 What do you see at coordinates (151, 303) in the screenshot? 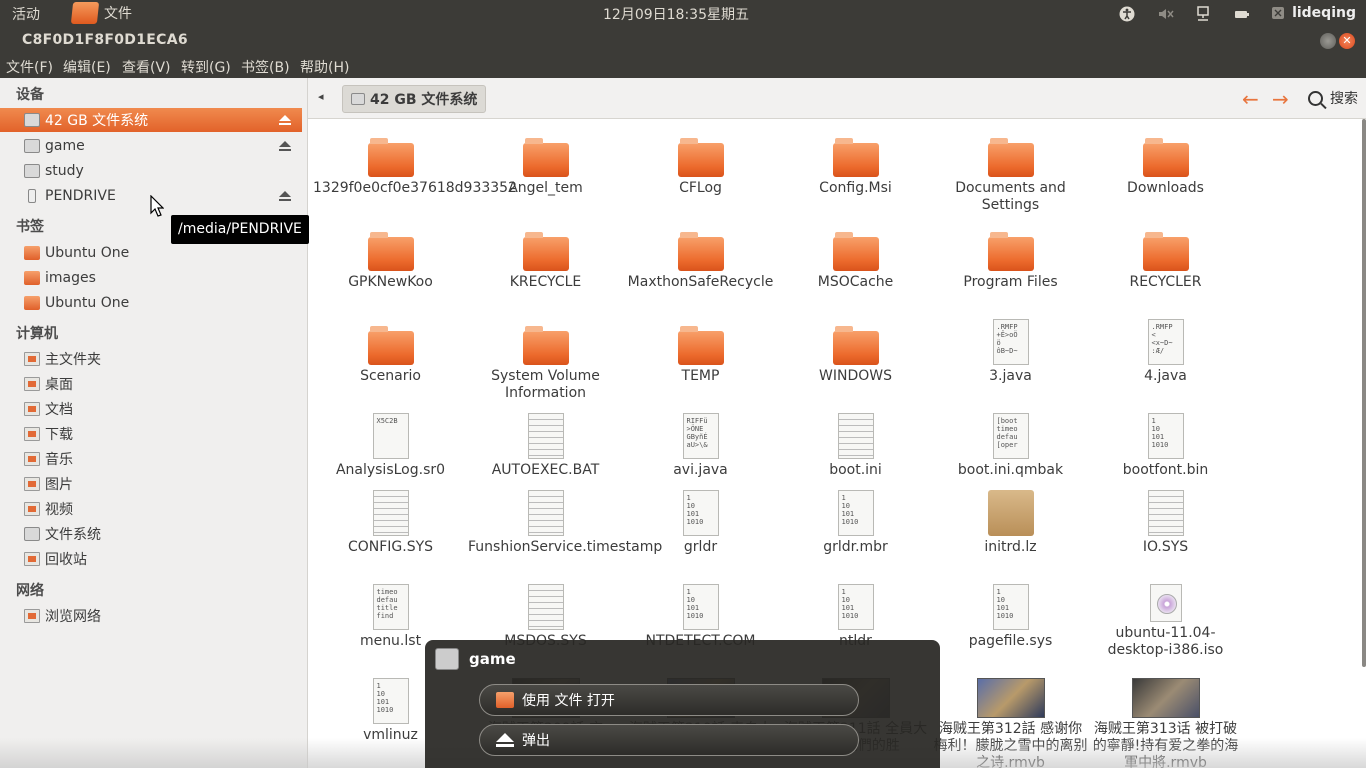
I see `sidebar-item-ubuntu-one-2: Ubuntu One` at bounding box center [151, 303].